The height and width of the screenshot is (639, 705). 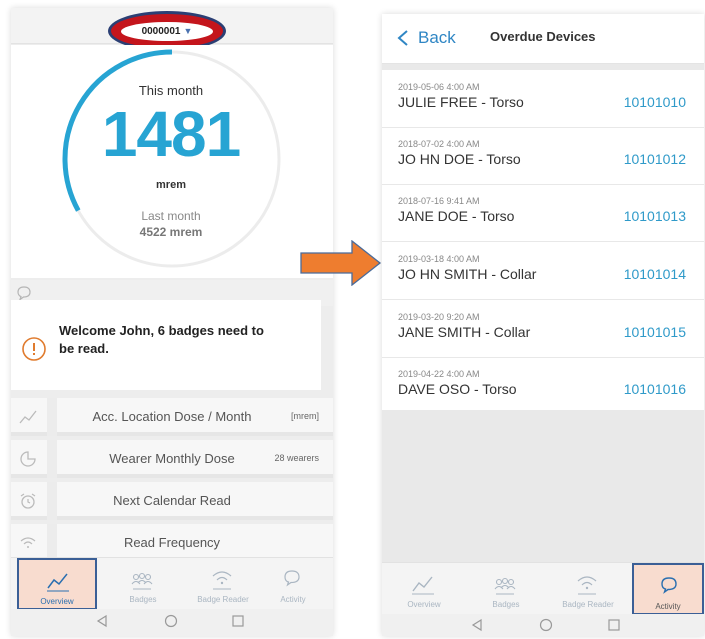 I want to click on device-datetime: 2018-07-02 4:00 AM, so click(x=439, y=144).